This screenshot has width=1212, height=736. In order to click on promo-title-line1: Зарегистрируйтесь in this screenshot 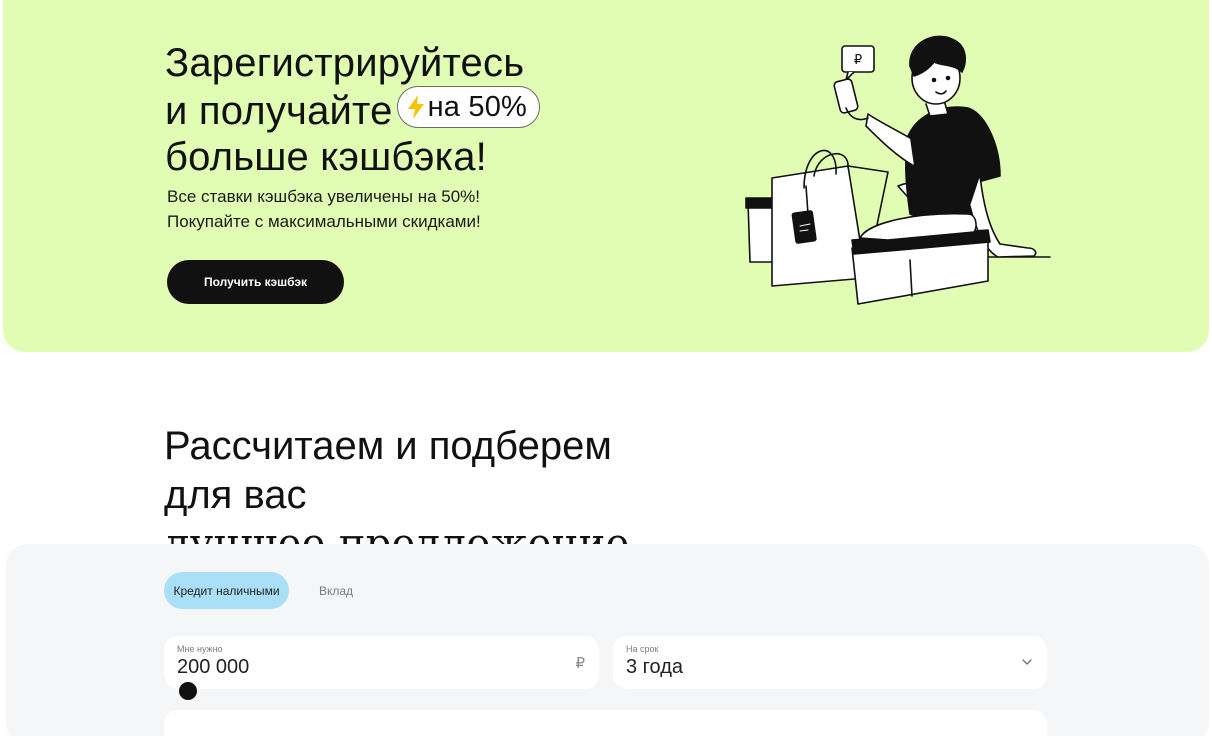, I will do `click(345, 63)`.